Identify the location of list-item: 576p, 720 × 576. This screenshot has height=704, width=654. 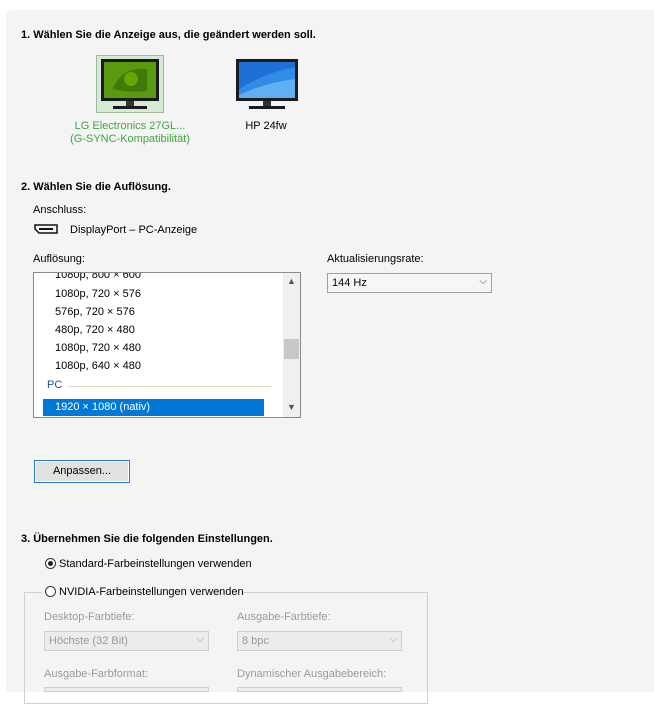
(95, 312).